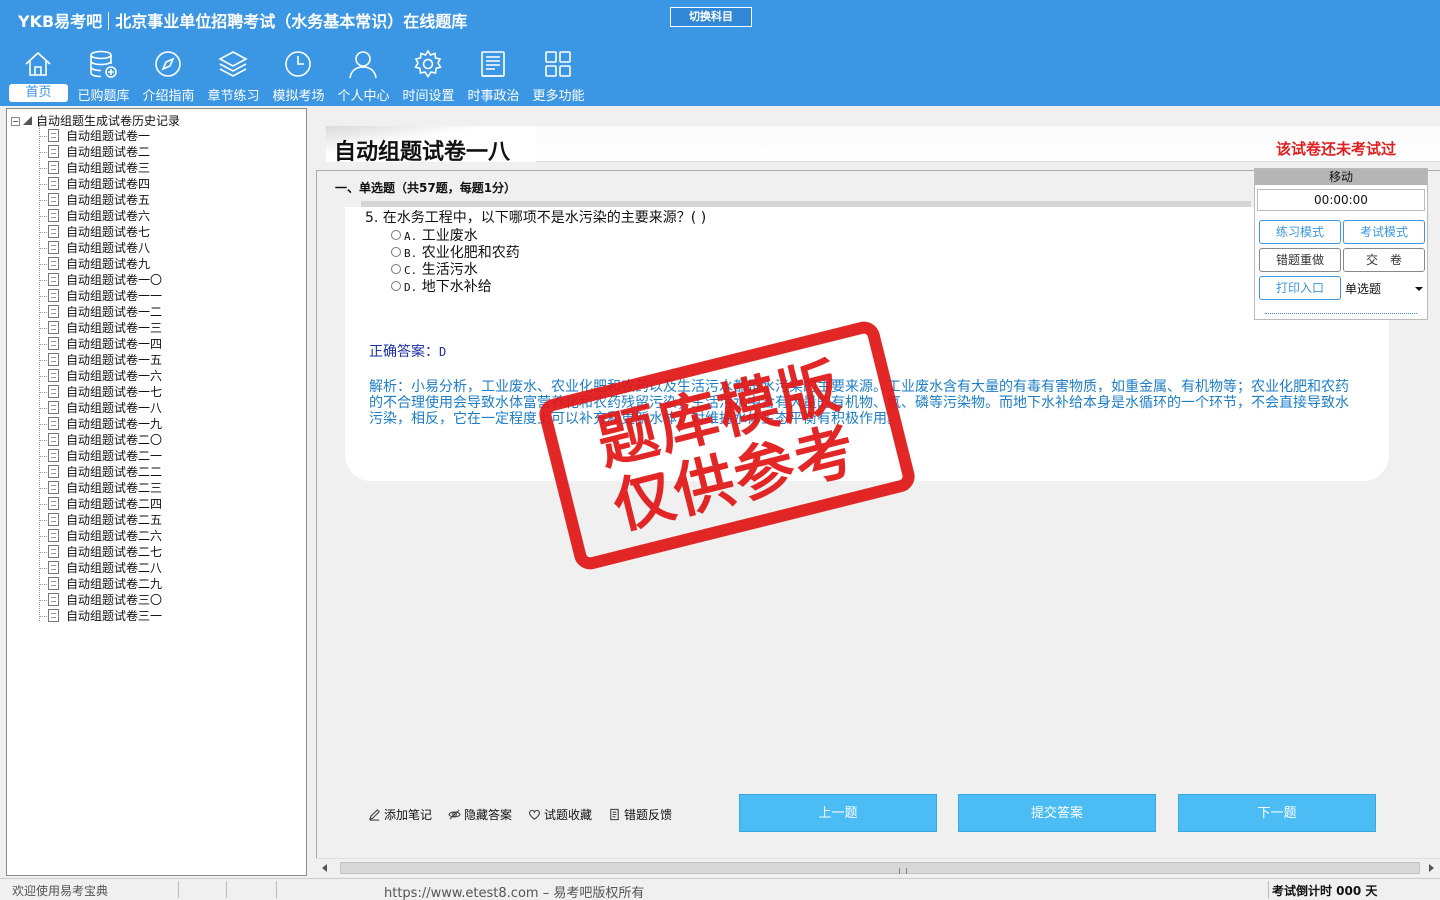 This screenshot has height=900, width=1440. I want to click on scroll-left-icon, so click(324, 868).